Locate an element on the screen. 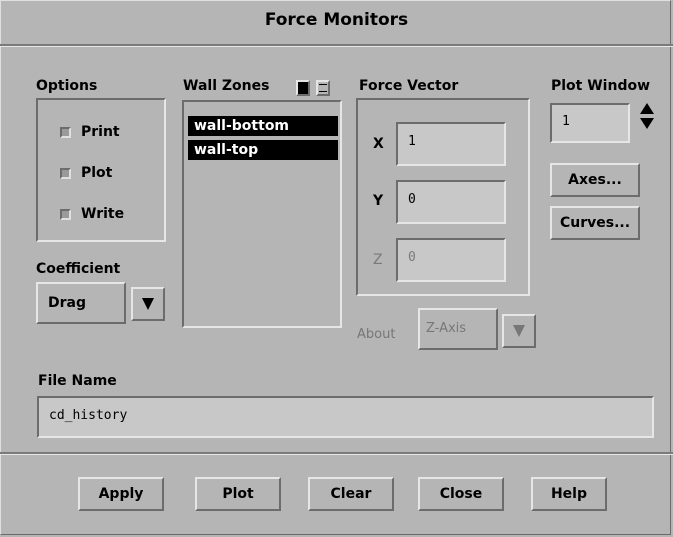 The width and height of the screenshot is (673, 537). file-name-label: File Name is located at coordinates (77, 381).